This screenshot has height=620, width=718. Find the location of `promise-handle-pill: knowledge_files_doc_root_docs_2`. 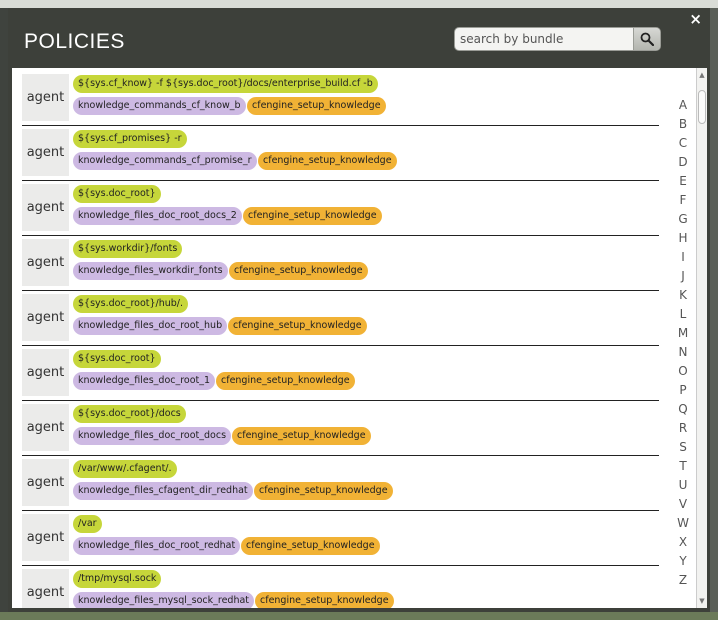

promise-handle-pill: knowledge_files_doc_root_docs_2 is located at coordinates (157, 216).